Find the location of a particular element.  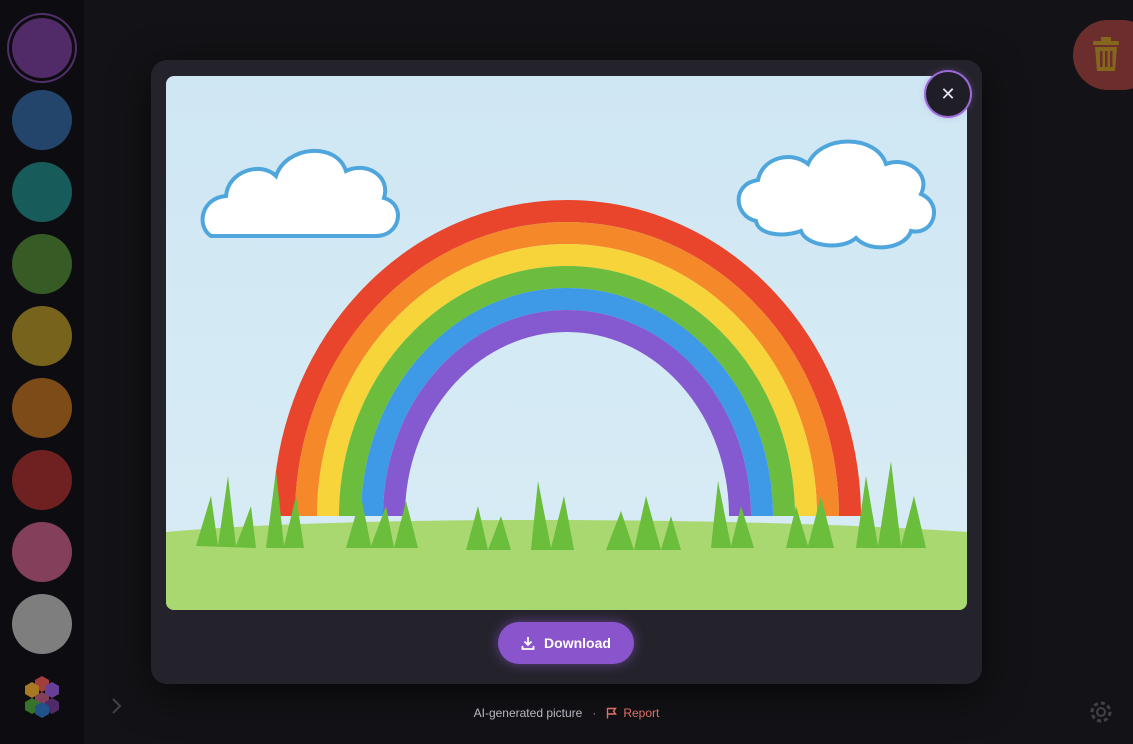

ai-caption: AI-generated picture is located at coordinates (528, 713).